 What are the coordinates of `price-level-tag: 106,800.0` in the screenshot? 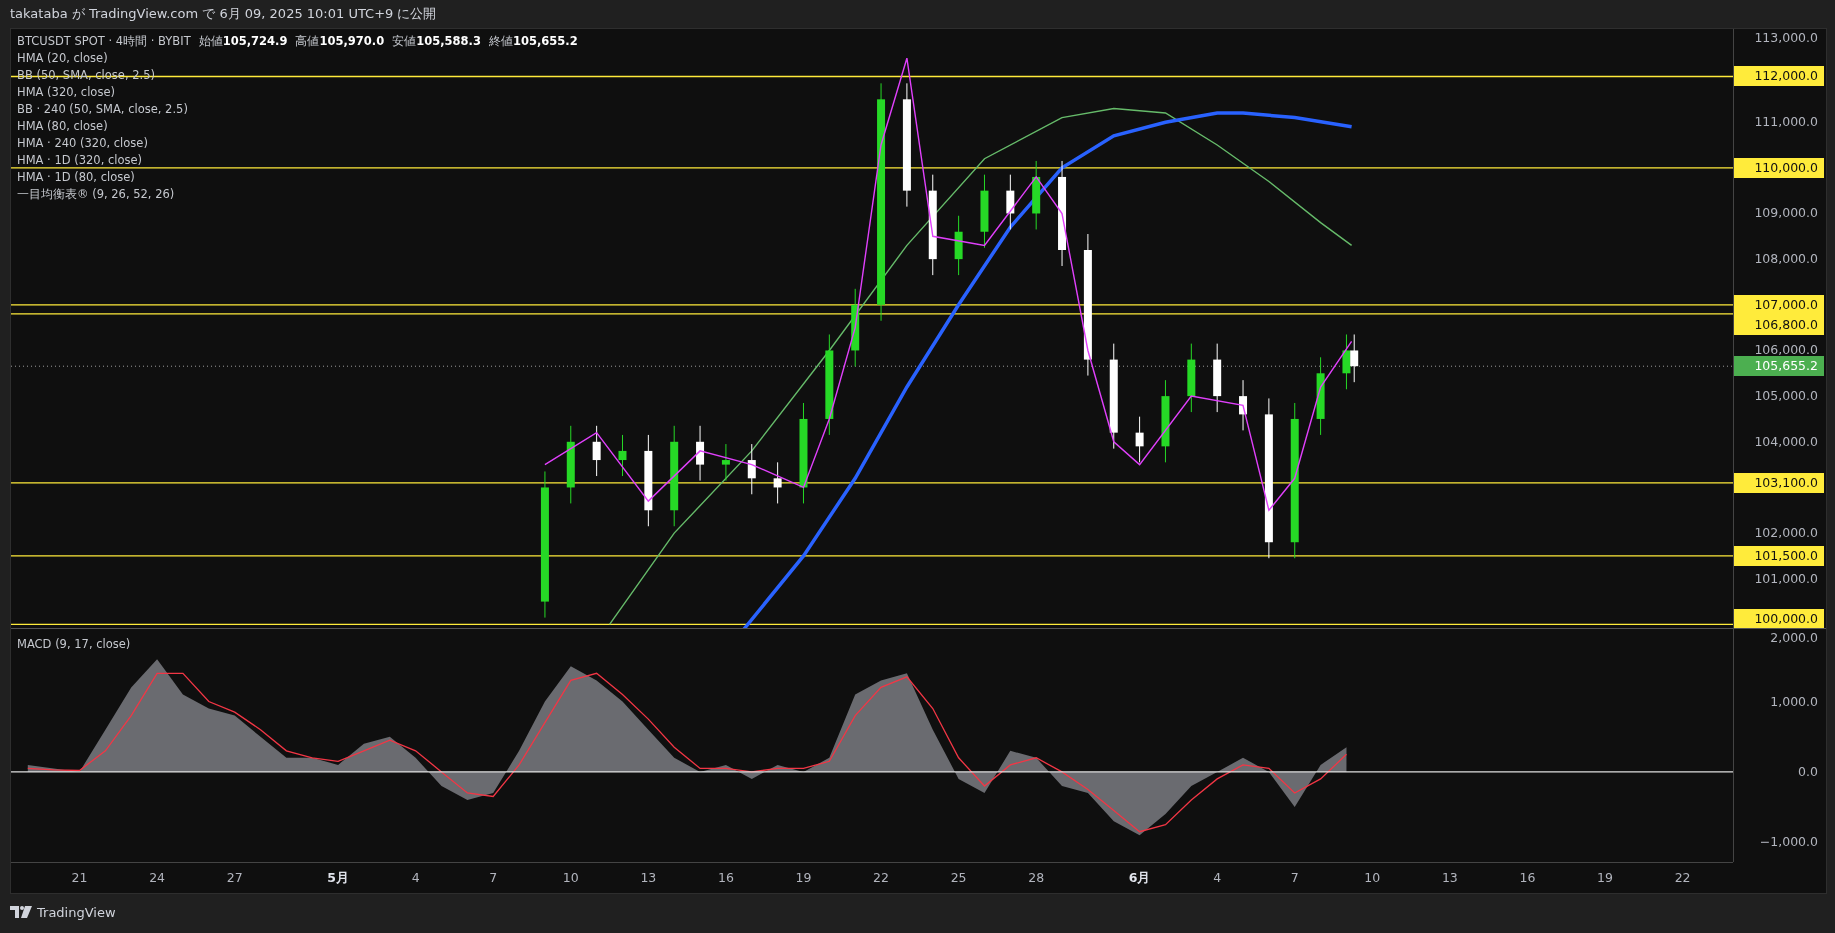 It's located at (1779, 324).